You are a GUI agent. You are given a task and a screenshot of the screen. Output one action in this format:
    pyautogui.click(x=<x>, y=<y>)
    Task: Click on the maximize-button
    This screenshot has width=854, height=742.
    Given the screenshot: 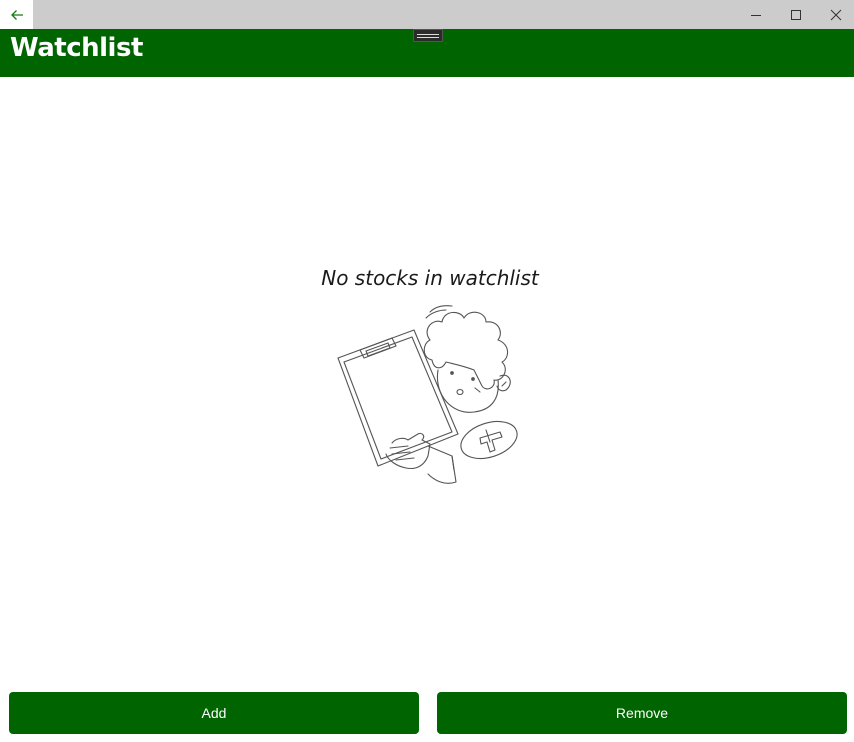 What is the action you would take?
    pyautogui.click(x=796, y=14)
    